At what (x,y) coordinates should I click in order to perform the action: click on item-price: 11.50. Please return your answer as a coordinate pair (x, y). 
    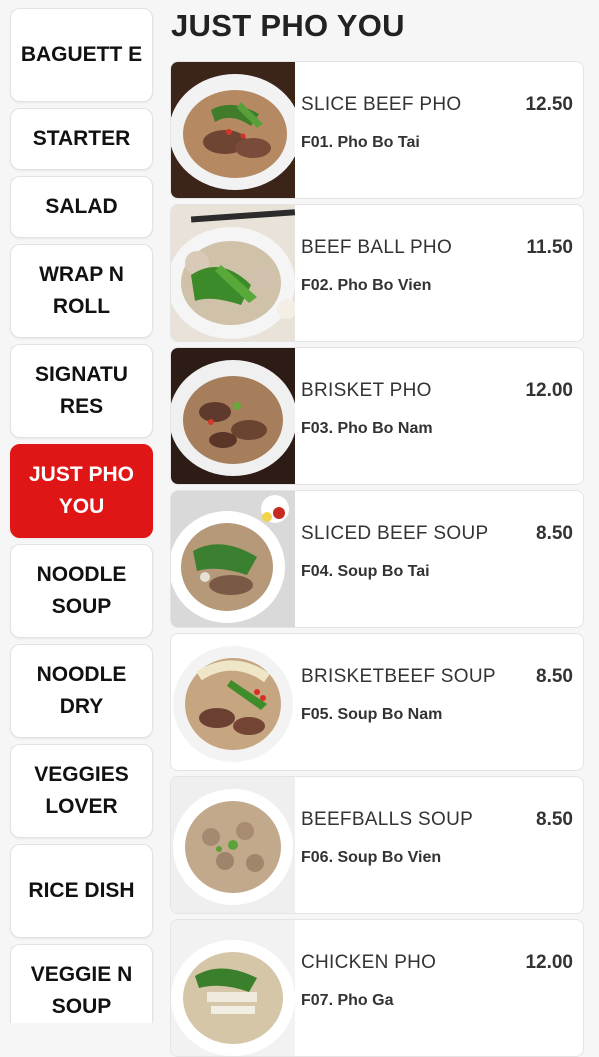
    Looking at the image, I should click on (550, 247).